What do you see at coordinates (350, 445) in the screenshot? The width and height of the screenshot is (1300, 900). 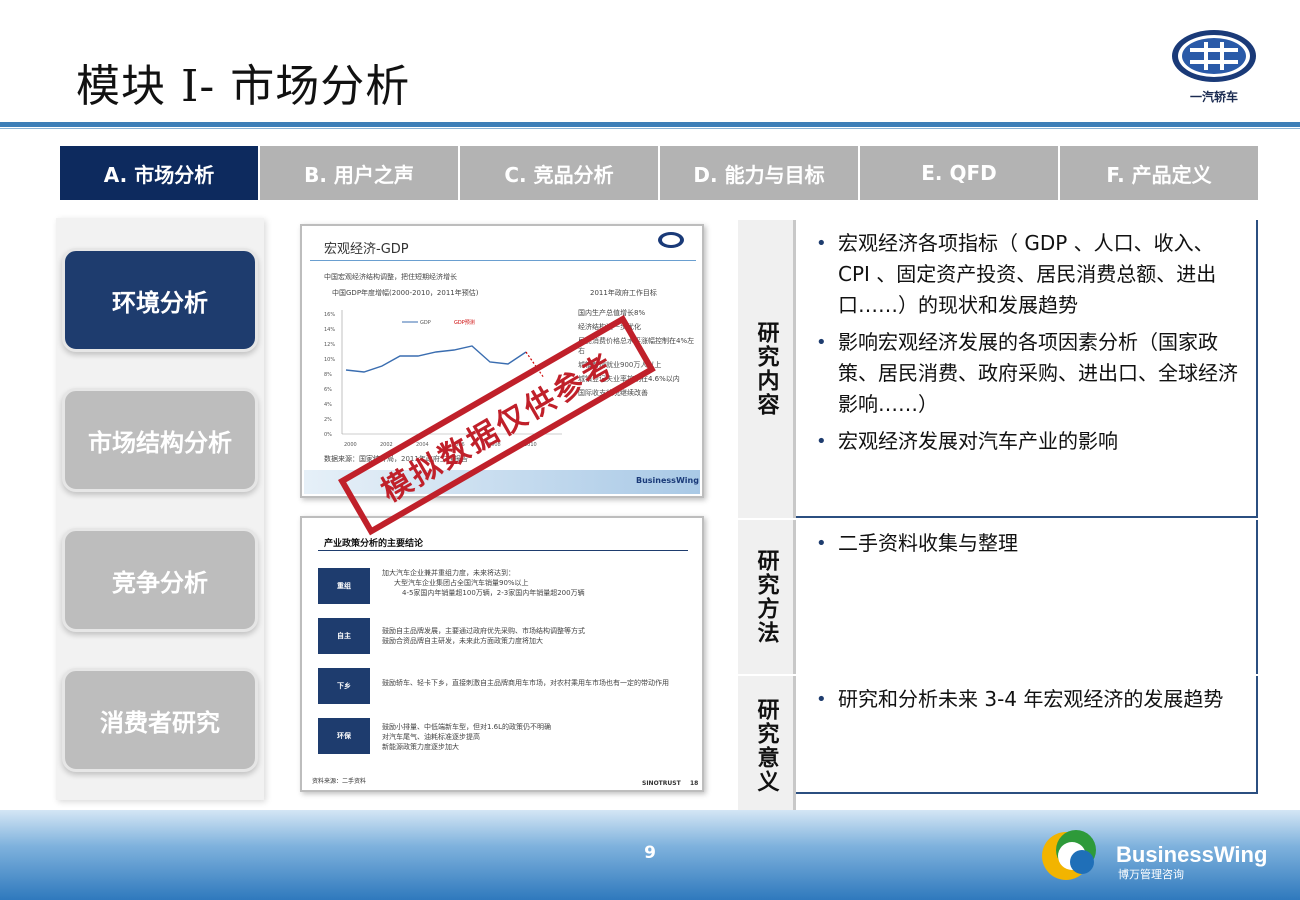 I see `x-tick: 2000` at bounding box center [350, 445].